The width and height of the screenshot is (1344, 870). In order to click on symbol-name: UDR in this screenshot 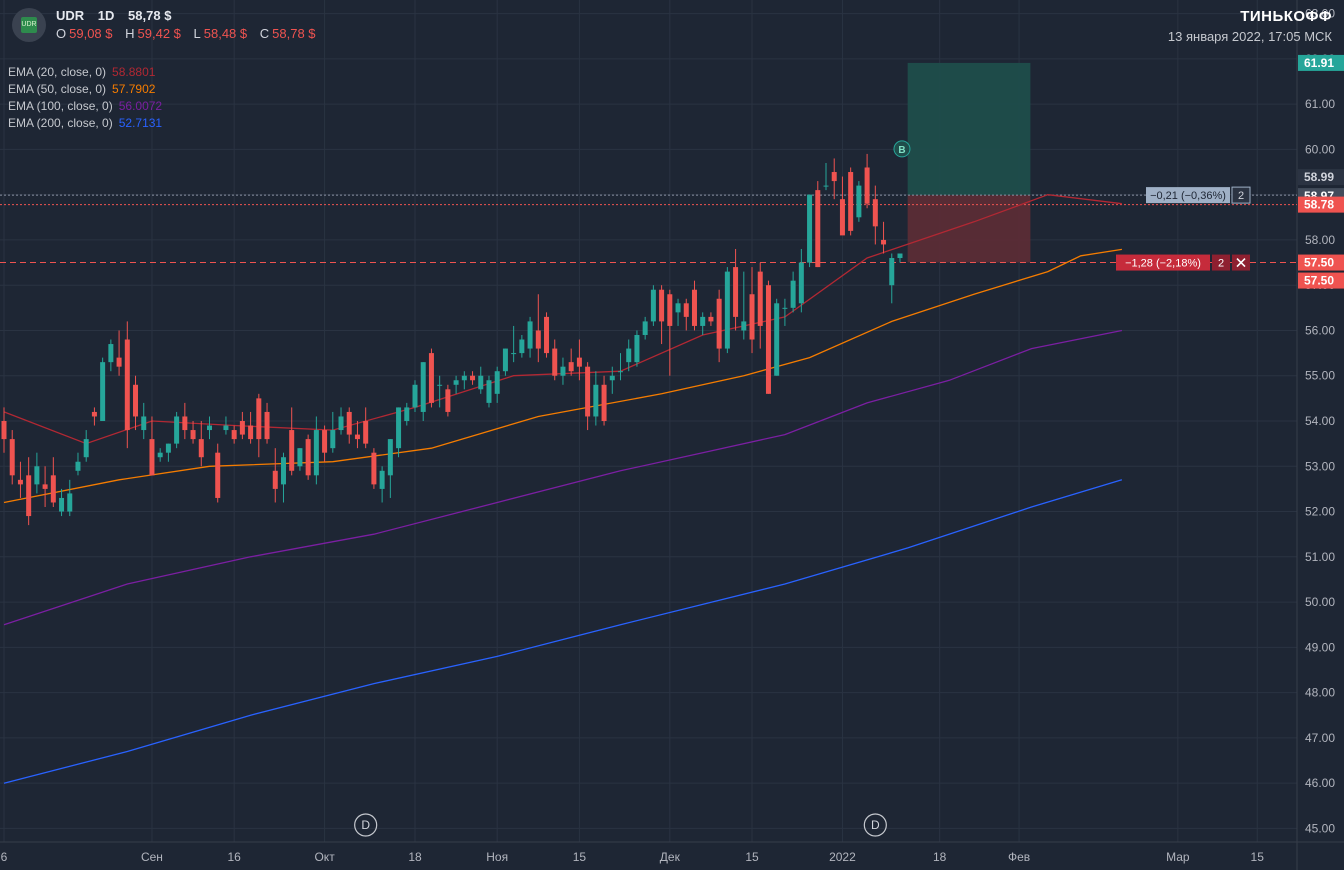, I will do `click(70, 15)`.